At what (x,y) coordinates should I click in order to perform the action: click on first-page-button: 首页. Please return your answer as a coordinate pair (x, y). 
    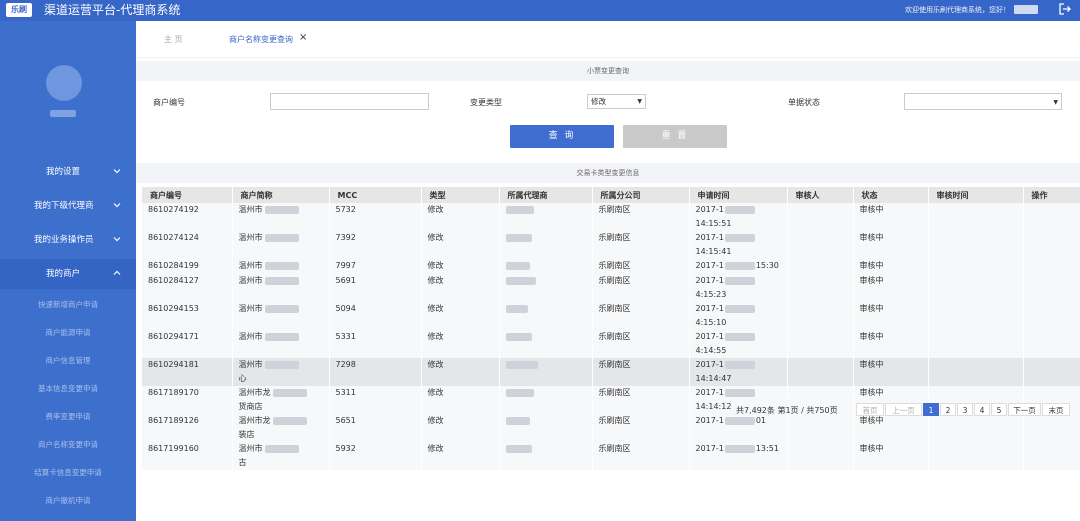
    Looking at the image, I should click on (870, 409).